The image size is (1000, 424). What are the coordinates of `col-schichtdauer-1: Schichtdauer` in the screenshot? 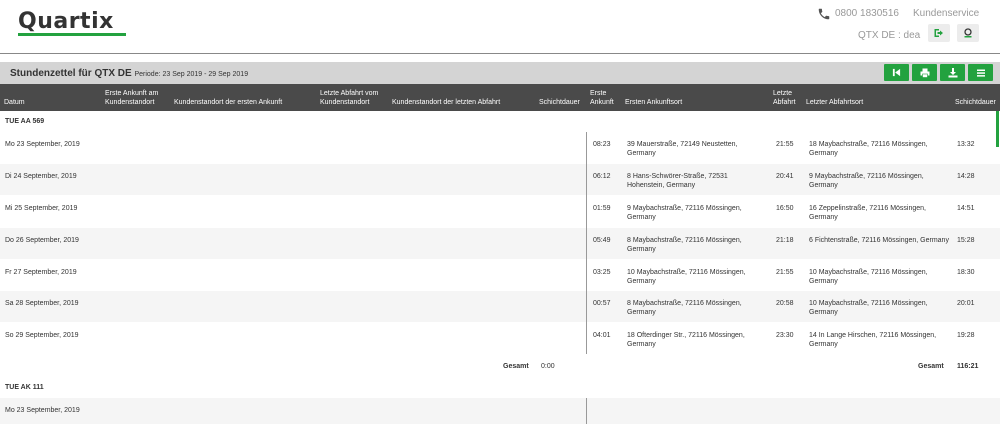 It's located at (559, 102).